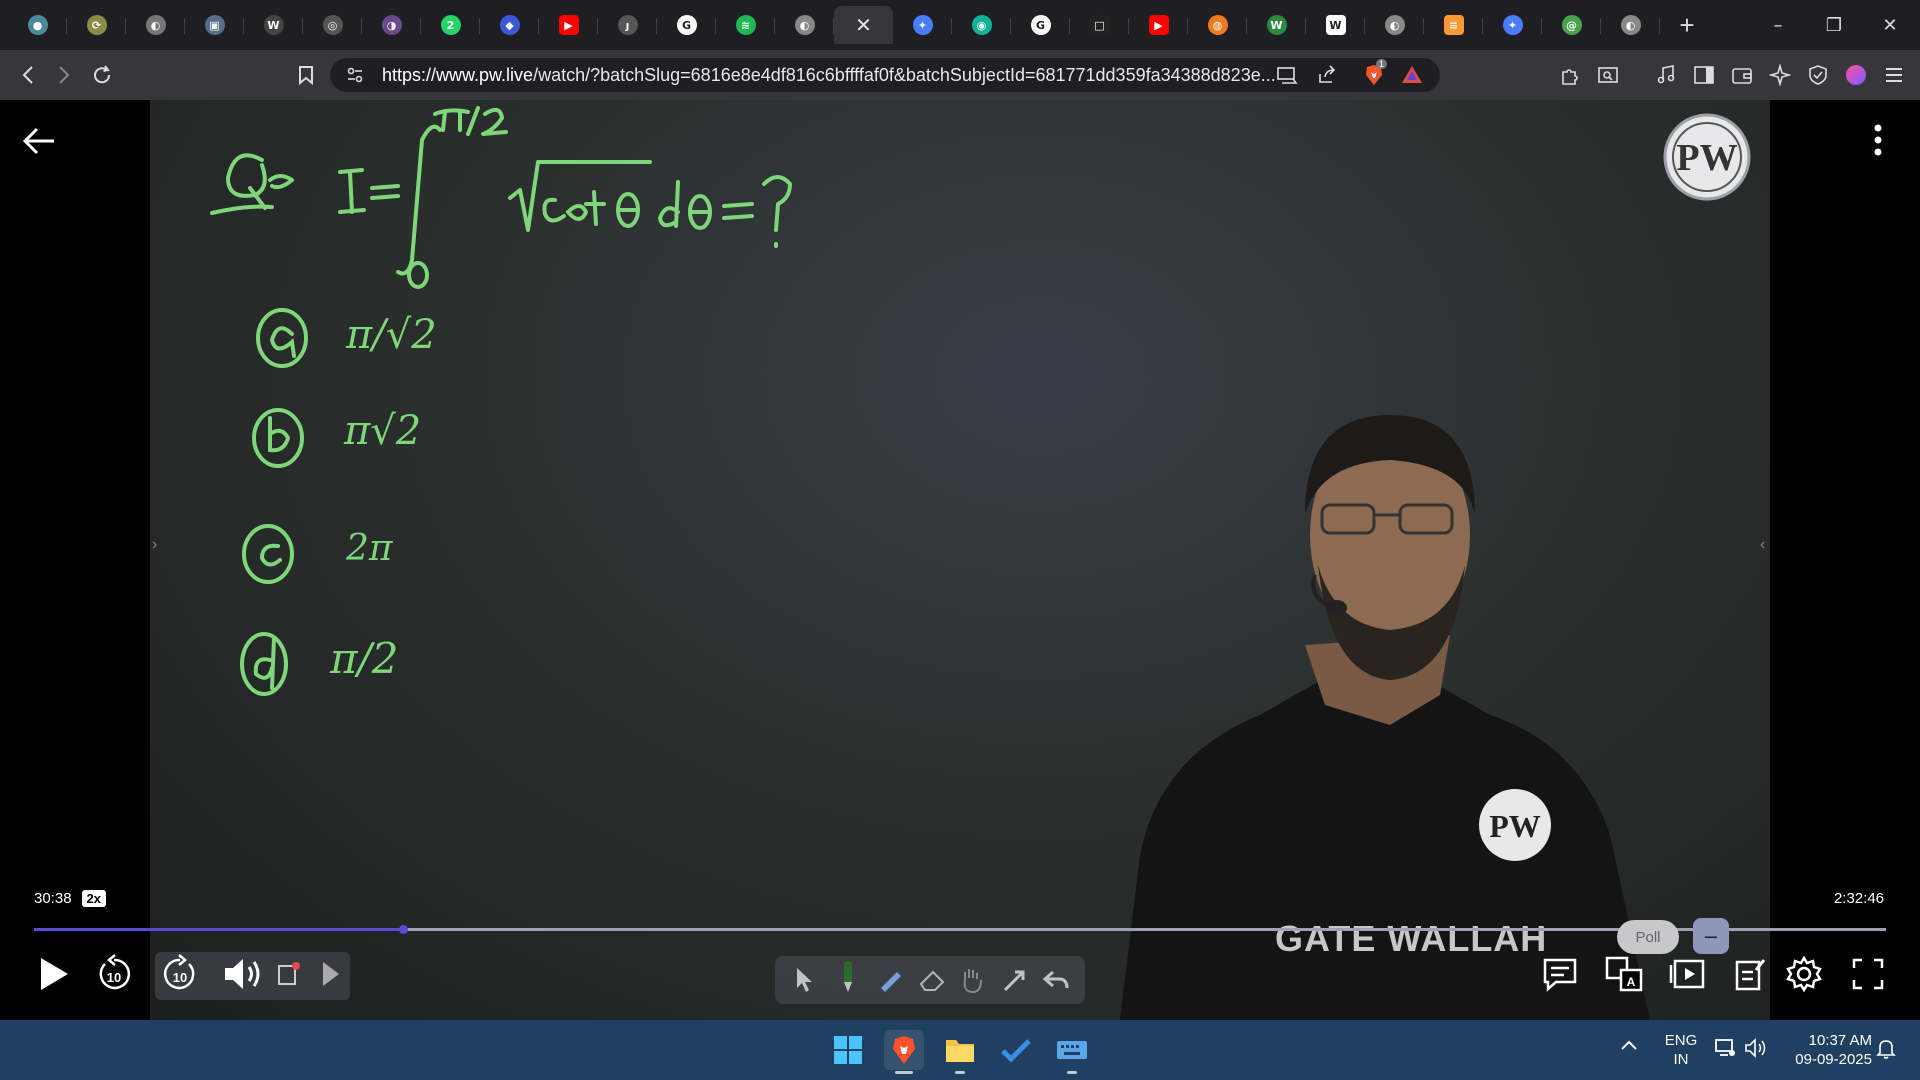  What do you see at coordinates (1711, 936) in the screenshot?
I see `minimize-poll-button: –` at bounding box center [1711, 936].